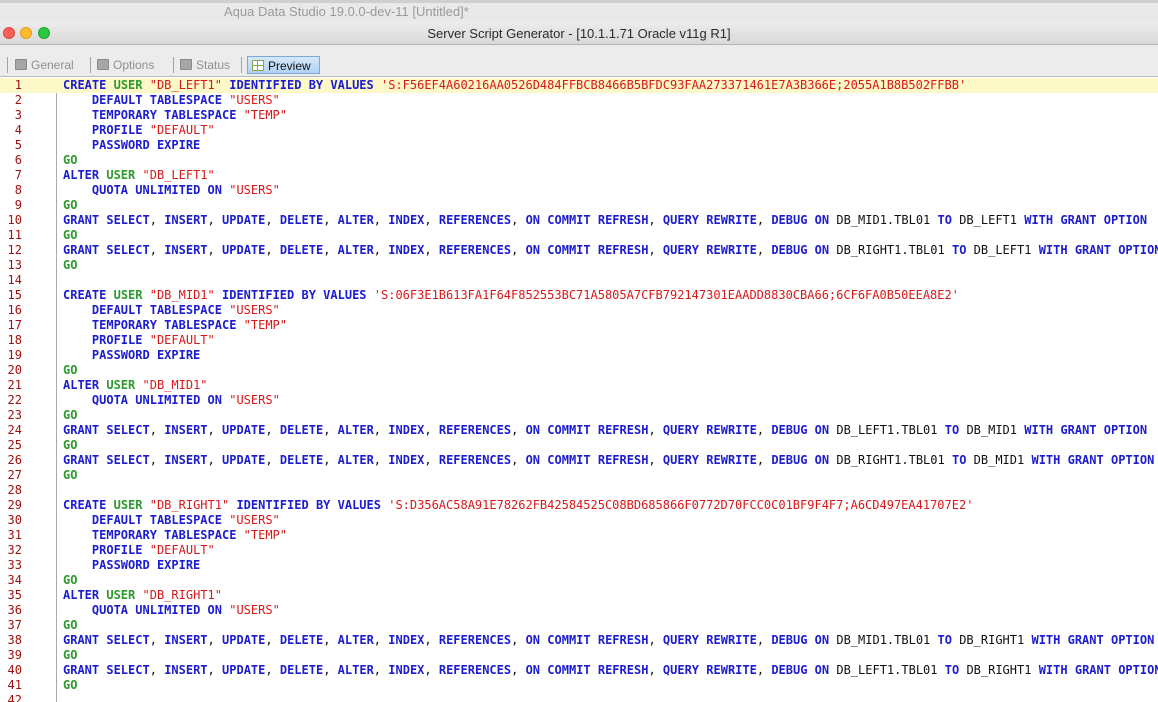  Describe the element at coordinates (579, 130) in the screenshot. I see `code-line: 4 PROFILE "DEFAULT"` at that location.